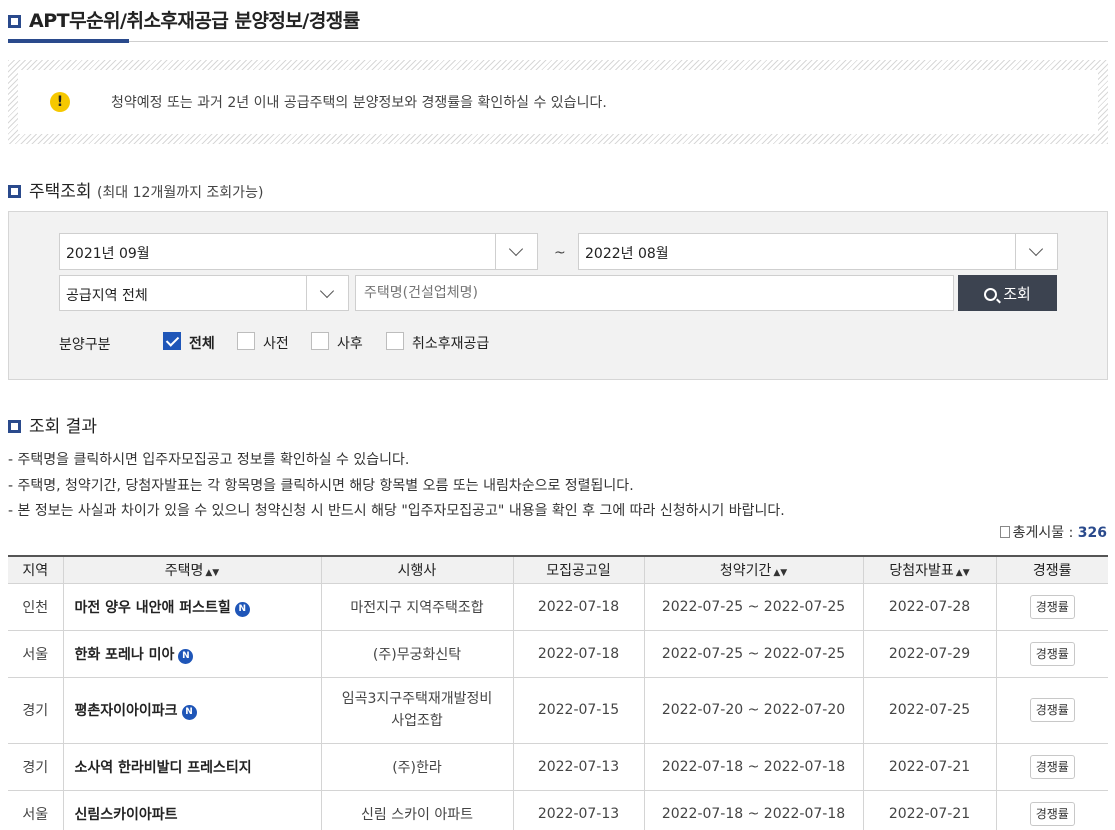  I want to click on col-announce: 당첨자발표 ▲▼, so click(929, 569).